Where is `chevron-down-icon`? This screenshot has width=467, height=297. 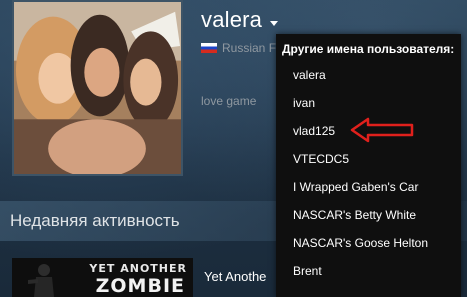 chevron-down-icon is located at coordinates (274, 23).